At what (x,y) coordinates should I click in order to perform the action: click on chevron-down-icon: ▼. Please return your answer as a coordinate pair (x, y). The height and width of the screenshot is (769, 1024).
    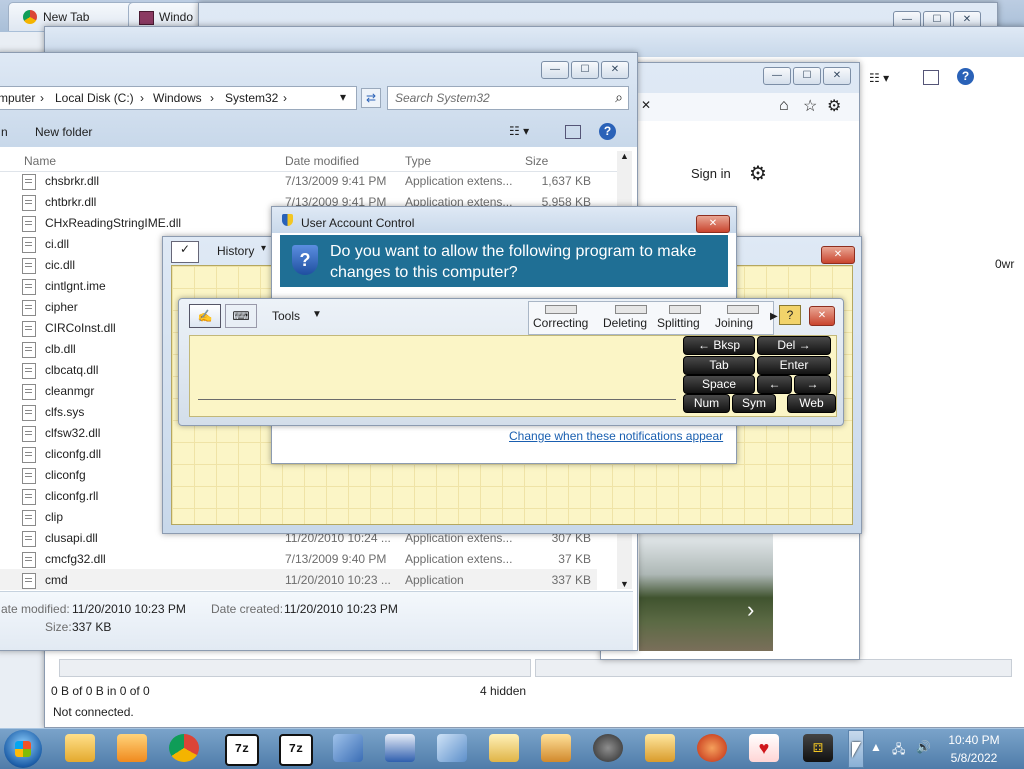
    Looking at the image, I should click on (317, 314).